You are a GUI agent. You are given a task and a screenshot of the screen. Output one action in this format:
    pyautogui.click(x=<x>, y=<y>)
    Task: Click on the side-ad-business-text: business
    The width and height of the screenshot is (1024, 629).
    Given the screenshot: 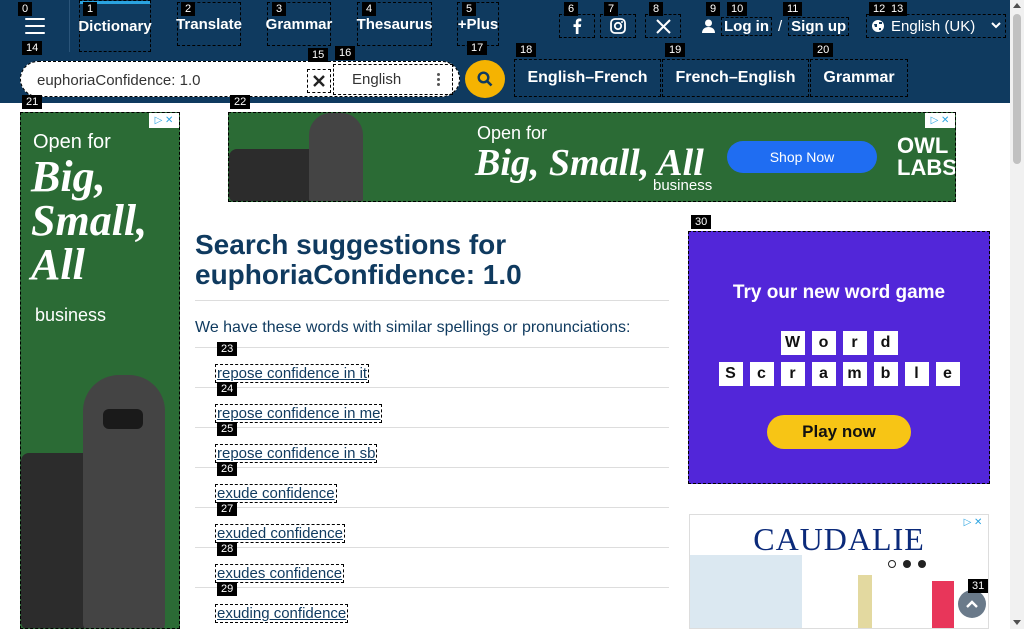 What is the action you would take?
    pyautogui.click(x=71, y=315)
    